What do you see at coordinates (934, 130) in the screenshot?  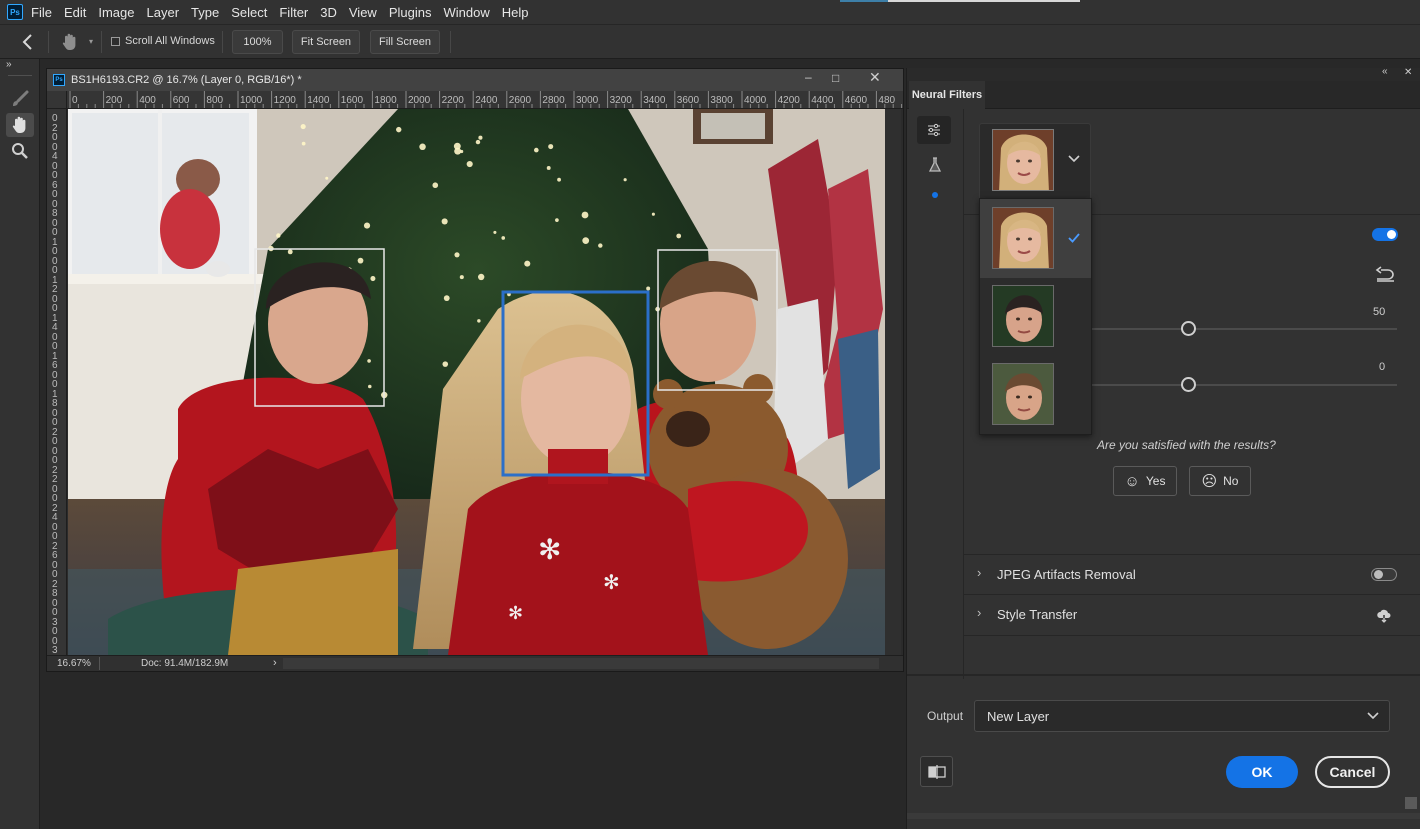 I see `all-filters-button` at bounding box center [934, 130].